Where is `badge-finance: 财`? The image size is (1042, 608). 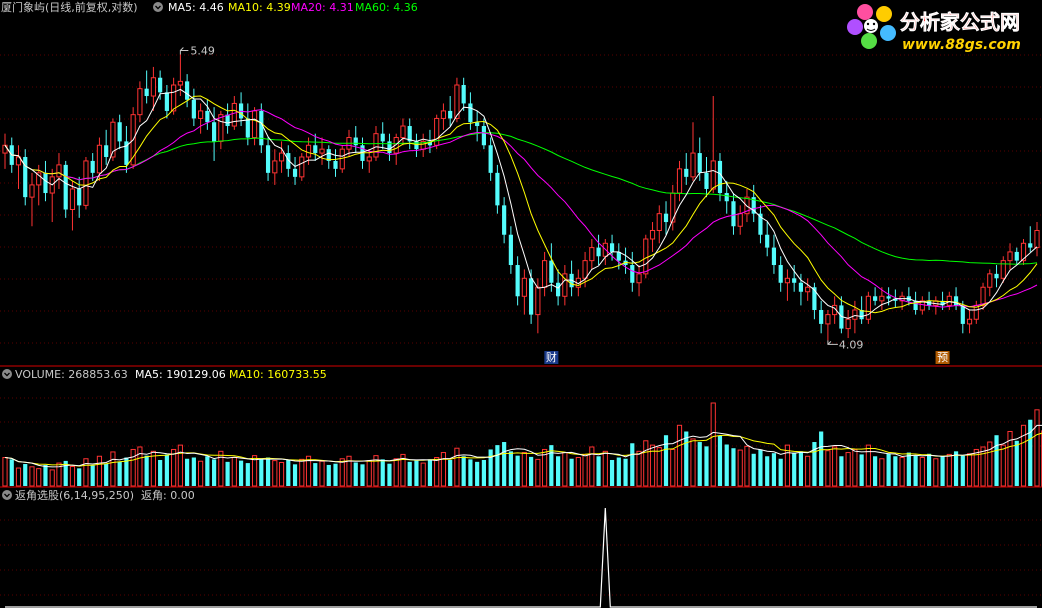 badge-finance: 财 is located at coordinates (551, 357).